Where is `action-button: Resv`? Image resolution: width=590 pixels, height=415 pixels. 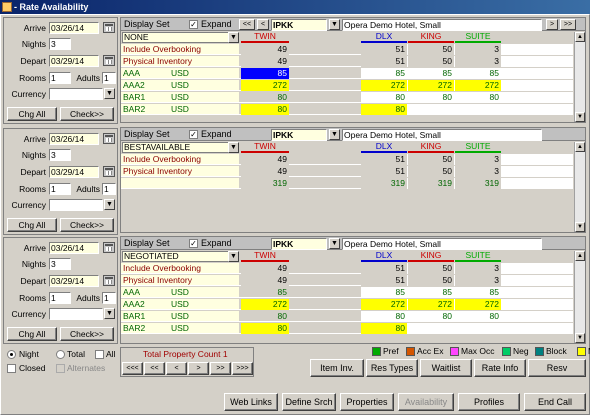 action-button: Resv is located at coordinates (557, 368).